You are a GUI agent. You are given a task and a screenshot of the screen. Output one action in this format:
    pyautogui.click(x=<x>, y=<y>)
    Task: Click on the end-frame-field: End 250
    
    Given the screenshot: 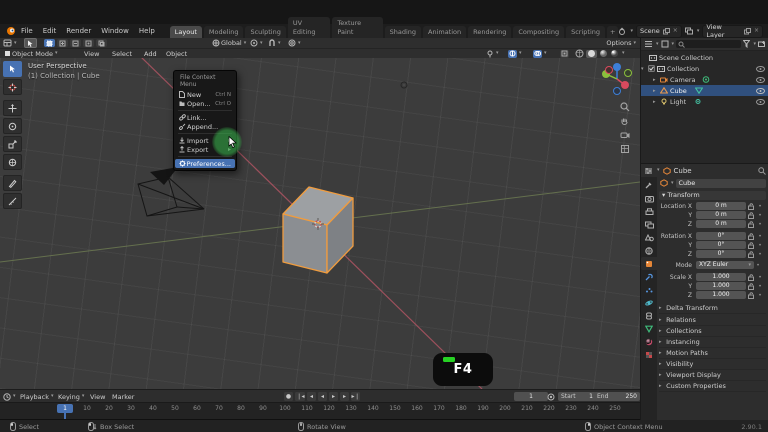 What is the action you would take?
    pyautogui.click(x=617, y=396)
    